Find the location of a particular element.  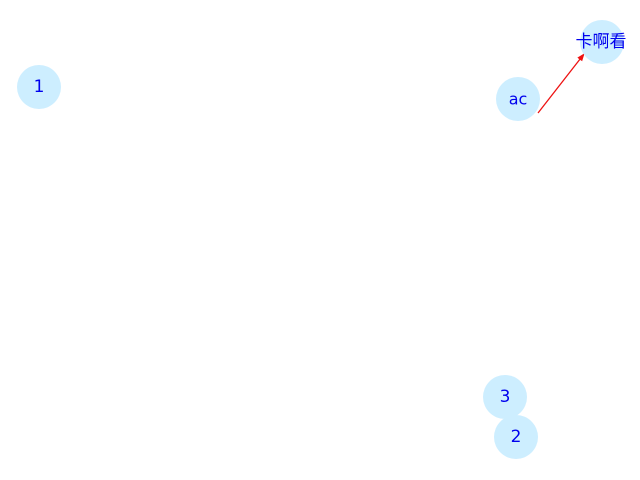

graph-node-2: 2 is located at coordinates (516, 437).